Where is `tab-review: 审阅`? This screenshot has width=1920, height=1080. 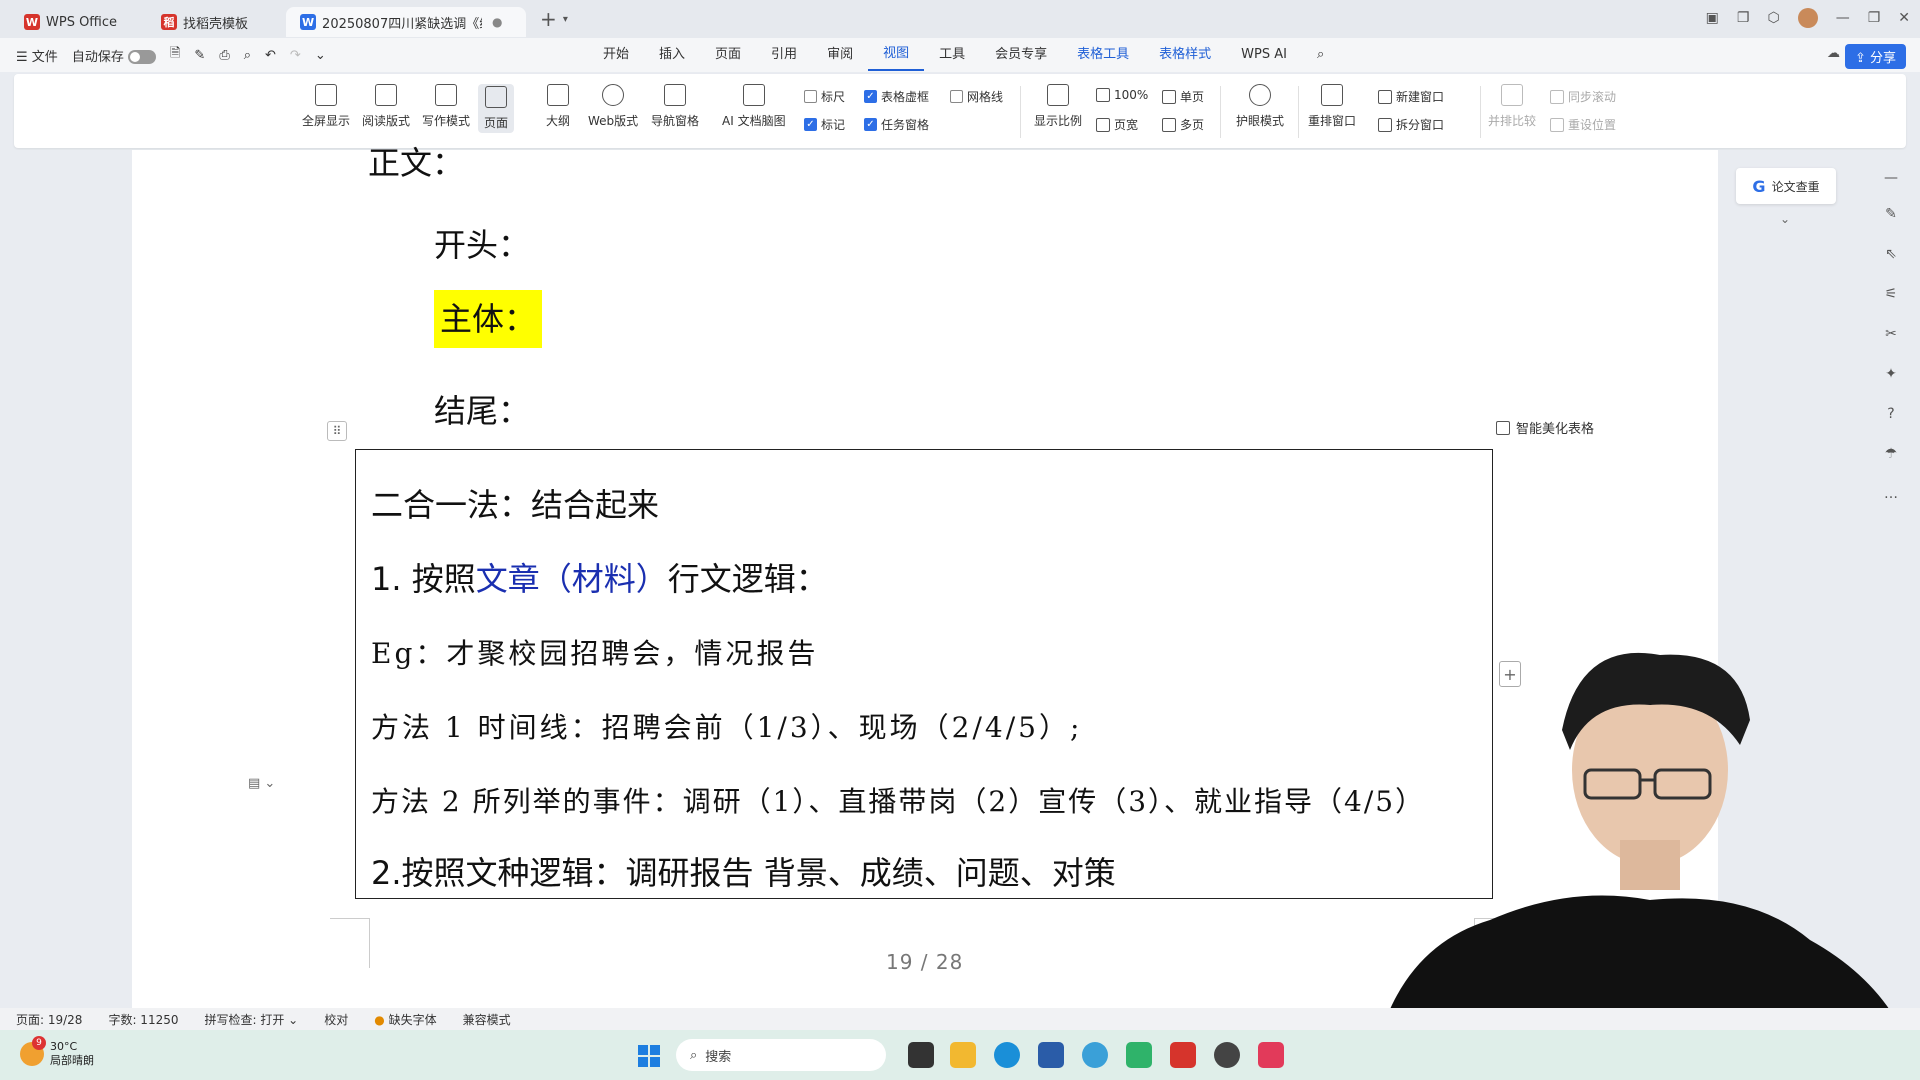
tab-review: 审阅 is located at coordinates (840, 55).